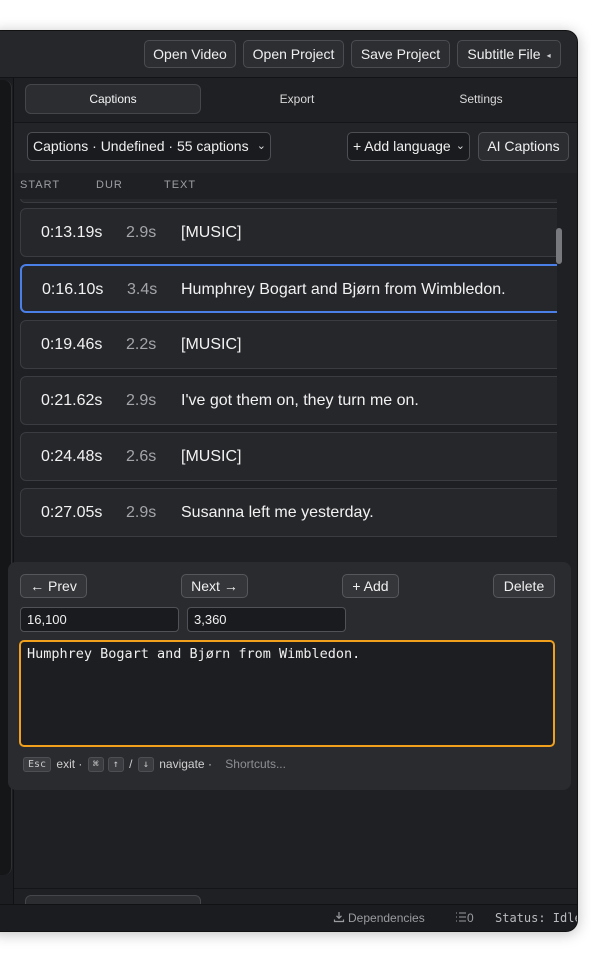 The height and width of the screenshot is (957, 591). What do you see at coordinates (72, 456) in the screenshot?
I see `caption-start: 0:24.48s` at bounding box center [72, 456].